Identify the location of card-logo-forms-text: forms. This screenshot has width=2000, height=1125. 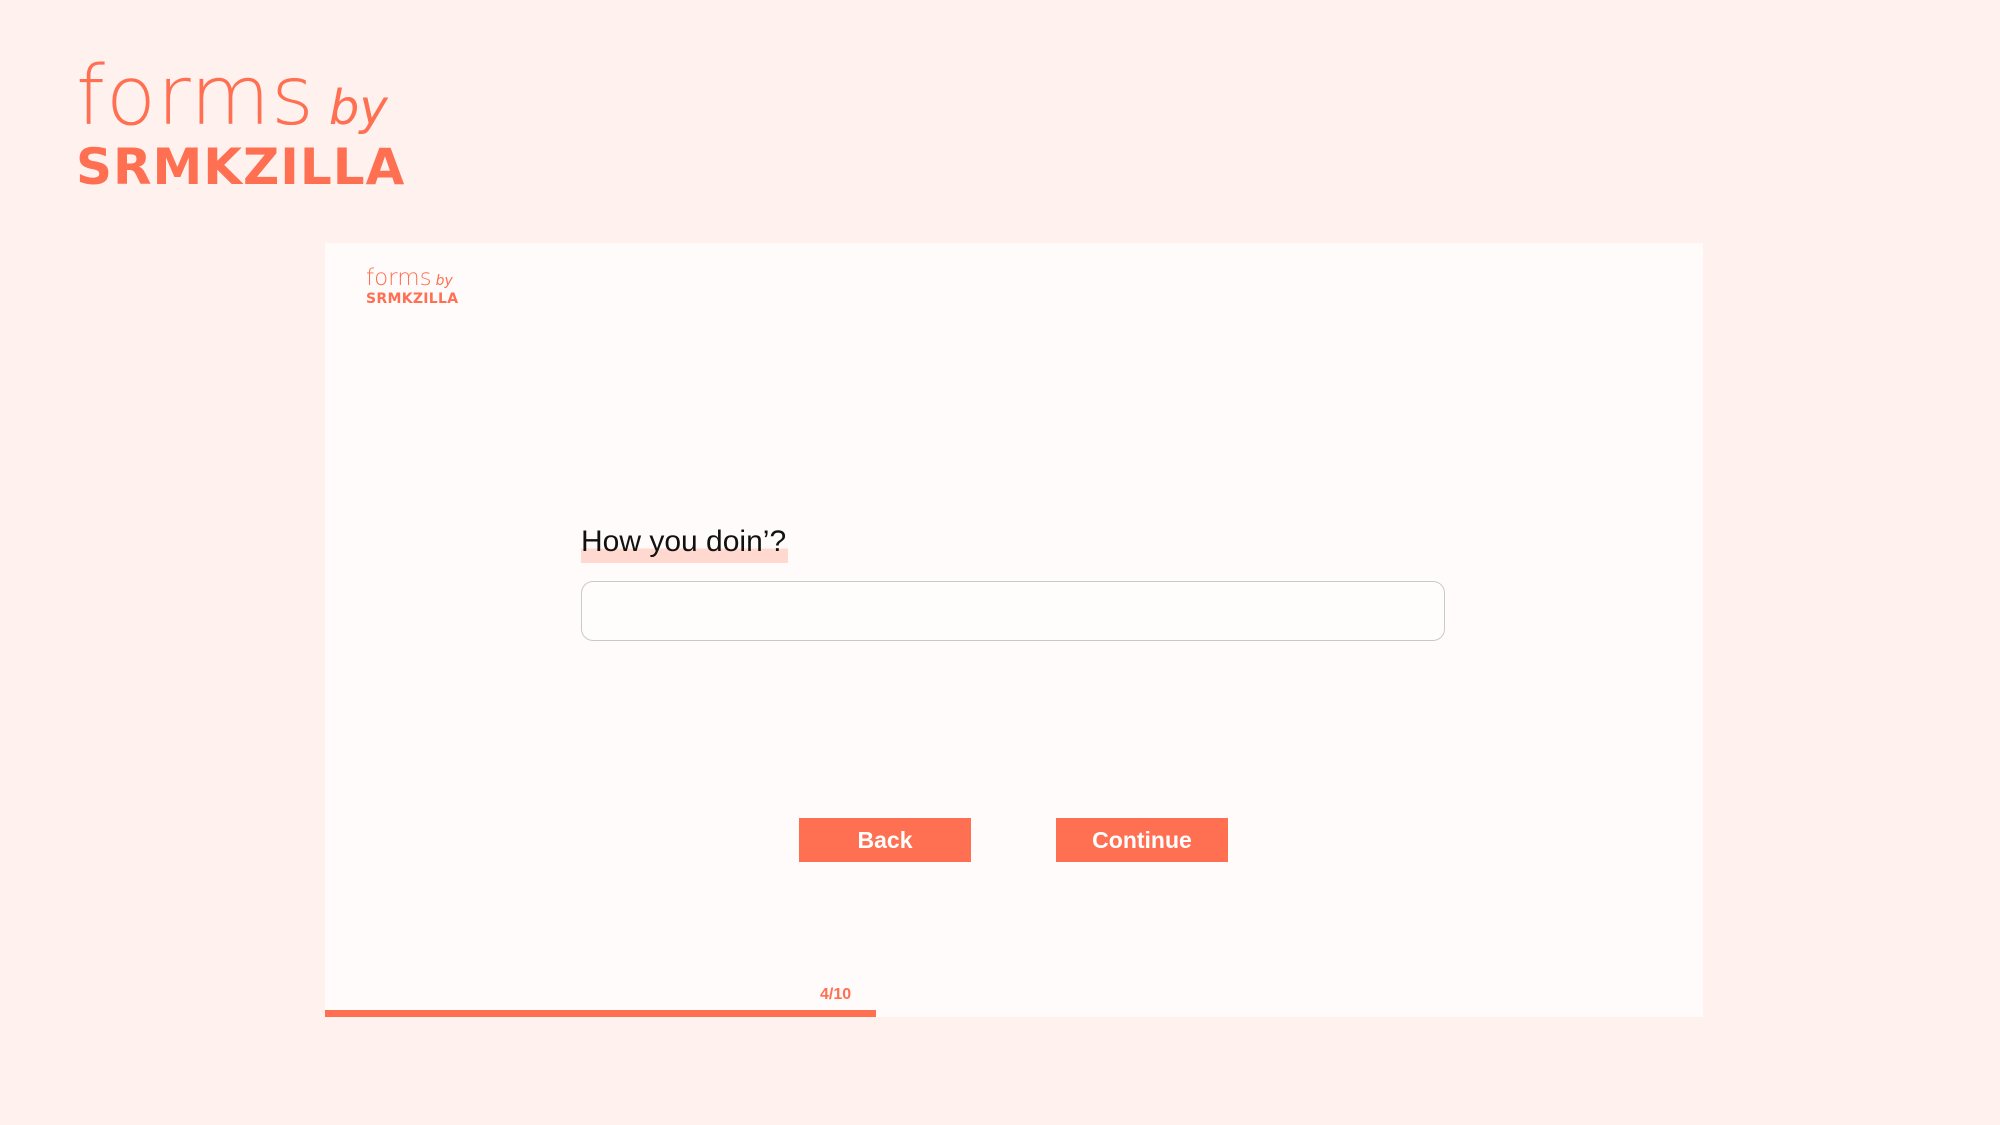
(399, 278).